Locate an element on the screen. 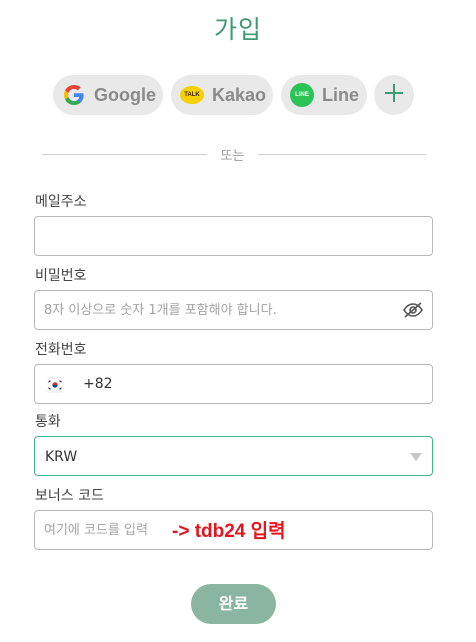  divider-left is located at coordinates (124, 154).